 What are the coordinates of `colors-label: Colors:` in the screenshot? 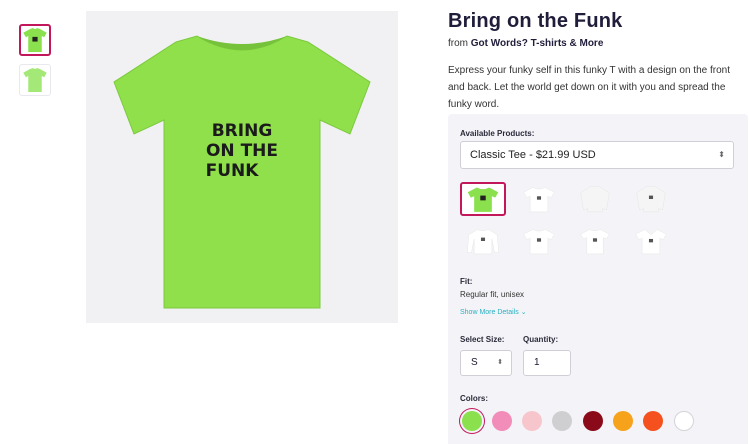 It's located at (474, 398).